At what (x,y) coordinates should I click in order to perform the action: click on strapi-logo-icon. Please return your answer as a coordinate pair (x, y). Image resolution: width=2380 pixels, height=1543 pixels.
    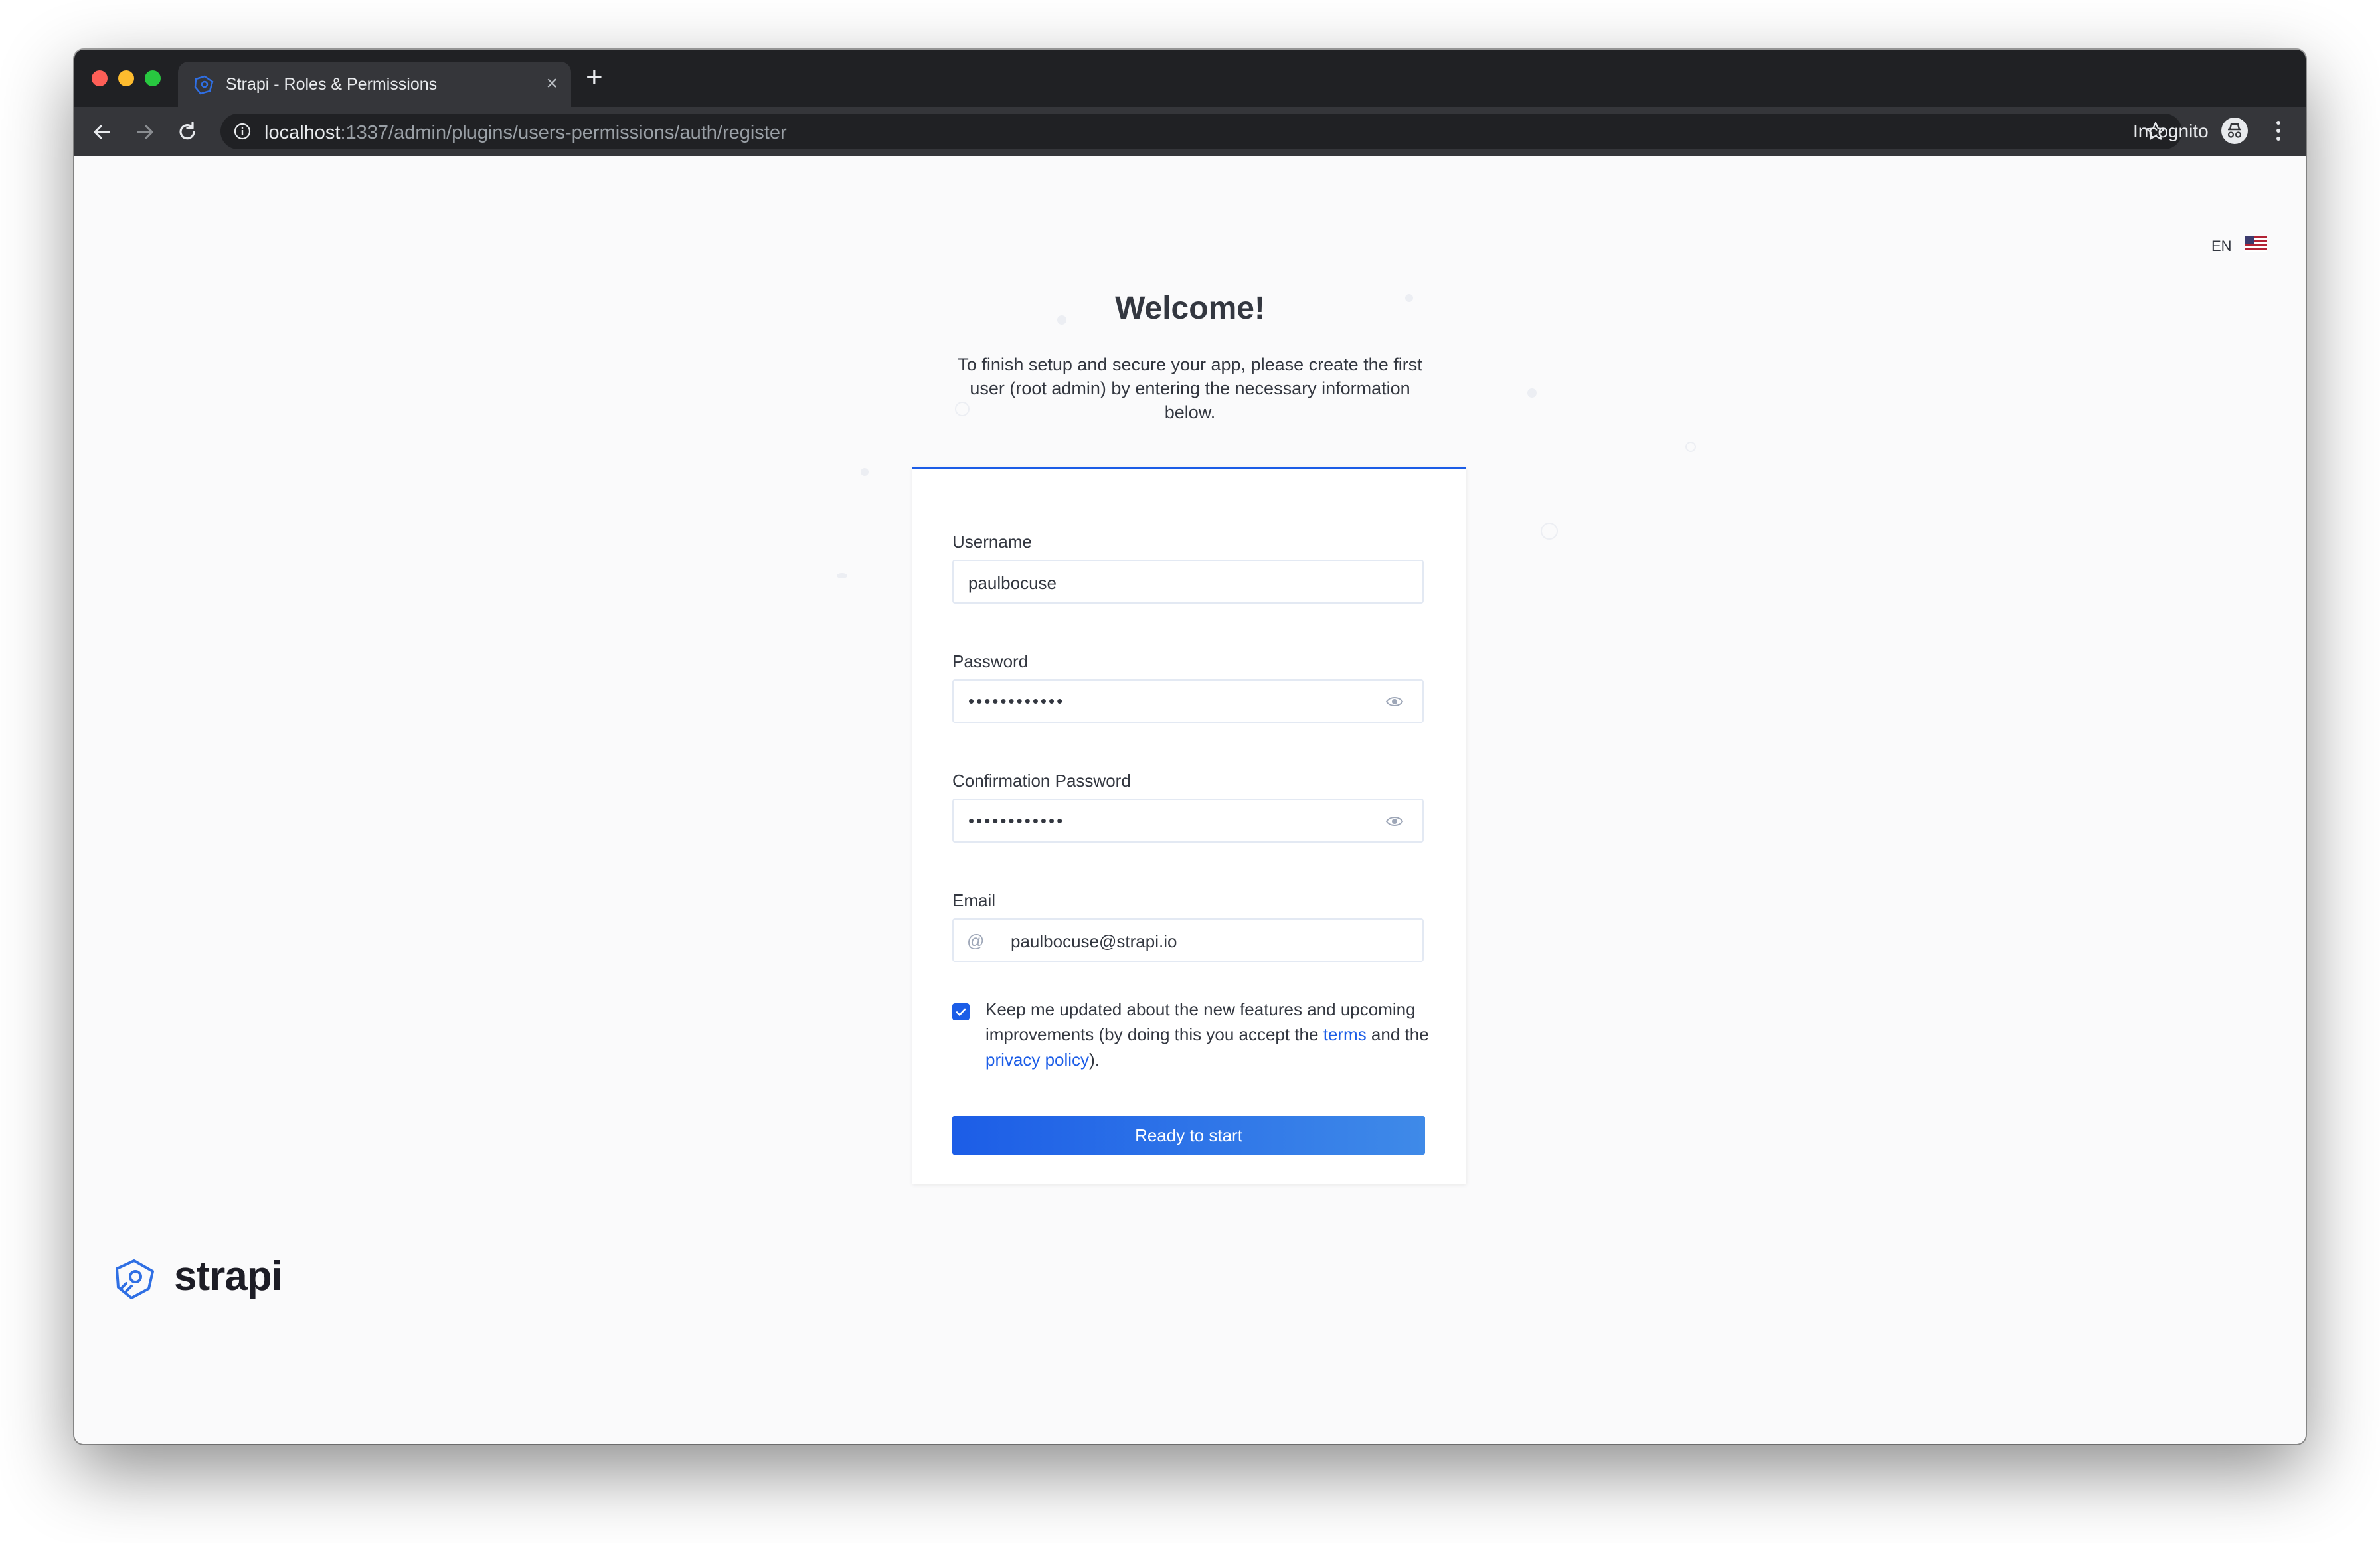
    Looking at the image, I should click on (135, 1279).